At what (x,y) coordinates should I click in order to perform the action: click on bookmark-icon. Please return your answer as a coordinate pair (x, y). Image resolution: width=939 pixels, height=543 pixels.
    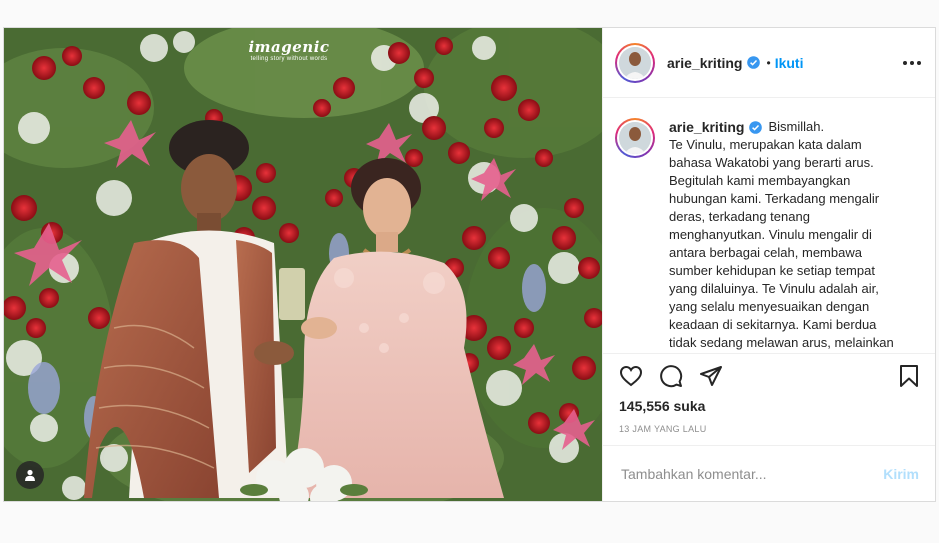
    Looking at the image, I should click on (909, 376).